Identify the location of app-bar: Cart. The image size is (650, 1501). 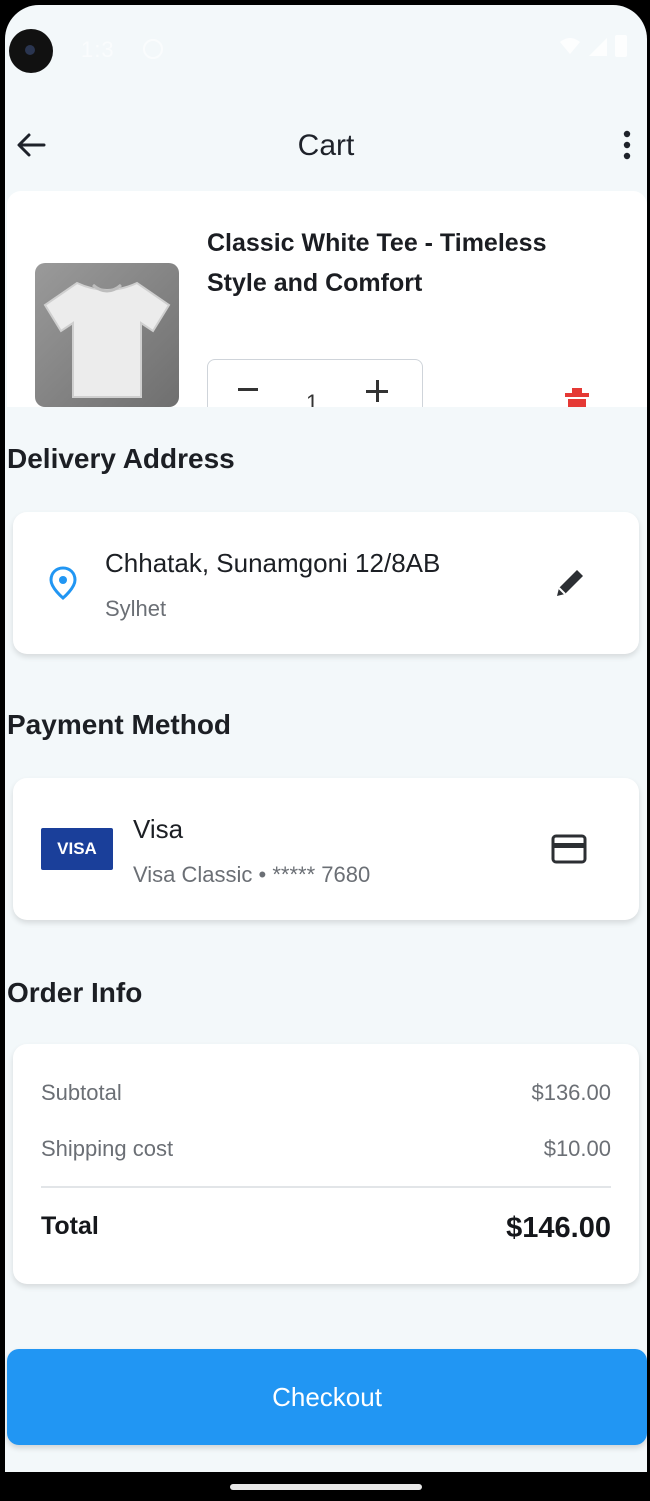
(326, 145).